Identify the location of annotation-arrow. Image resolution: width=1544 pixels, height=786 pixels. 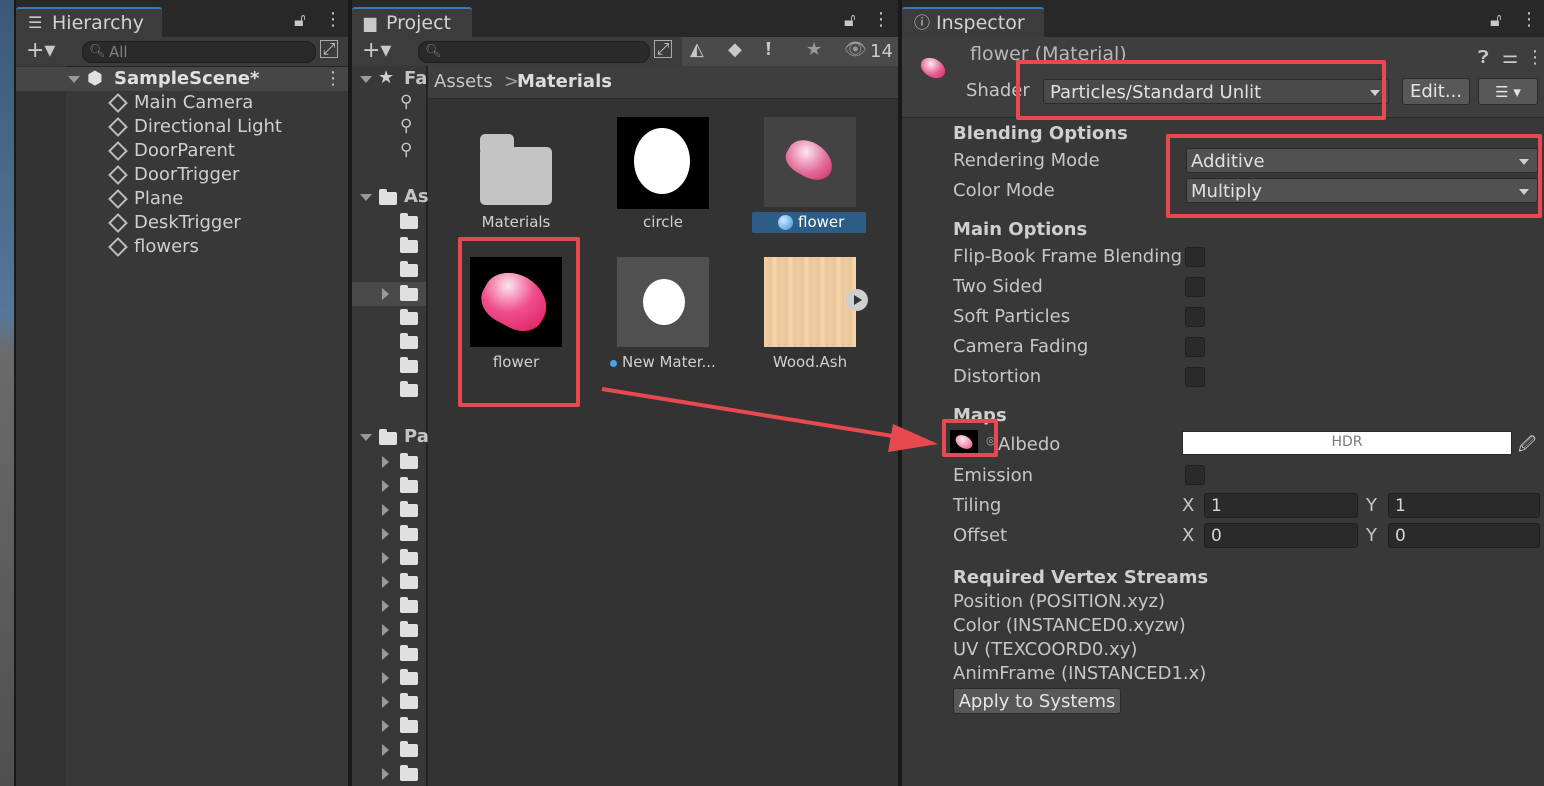
(769, 419).